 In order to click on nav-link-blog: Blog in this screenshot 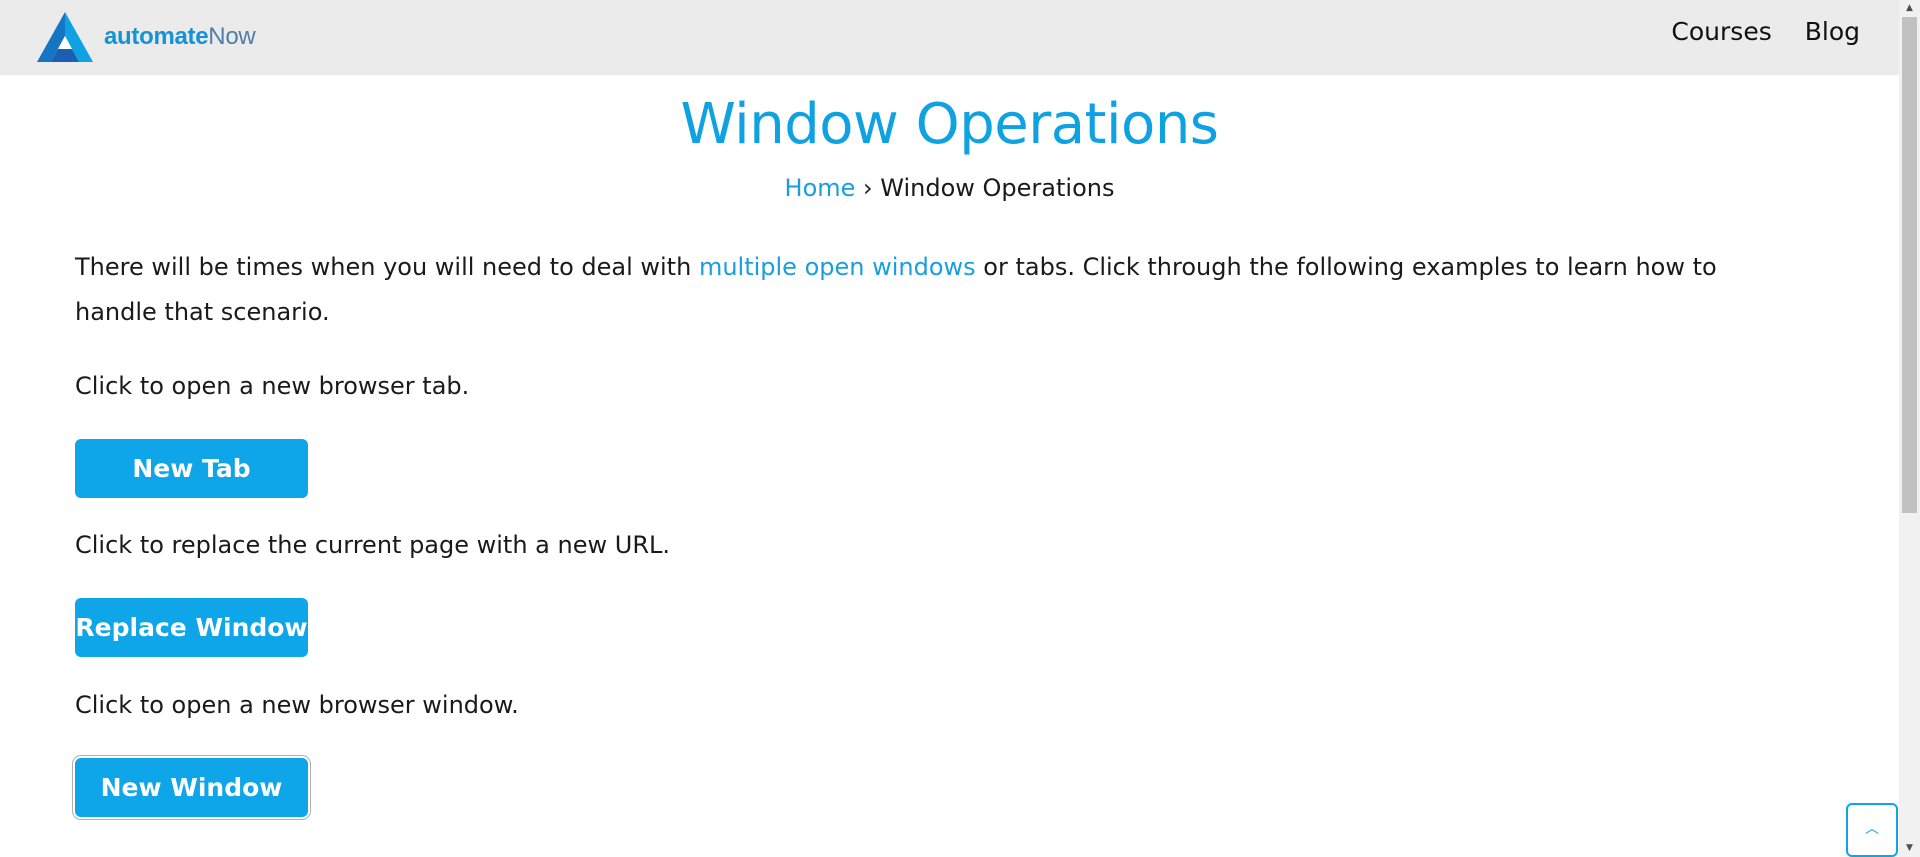, I will do `click(1832, 31)`.